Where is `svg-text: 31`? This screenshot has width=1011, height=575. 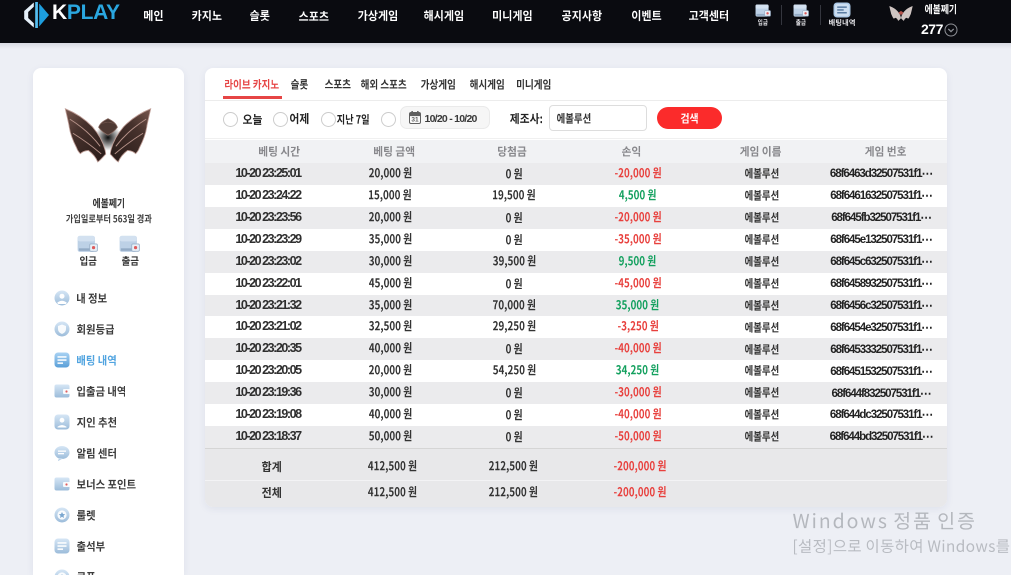 svg-text: 31 is located at coordinates (415, 120).